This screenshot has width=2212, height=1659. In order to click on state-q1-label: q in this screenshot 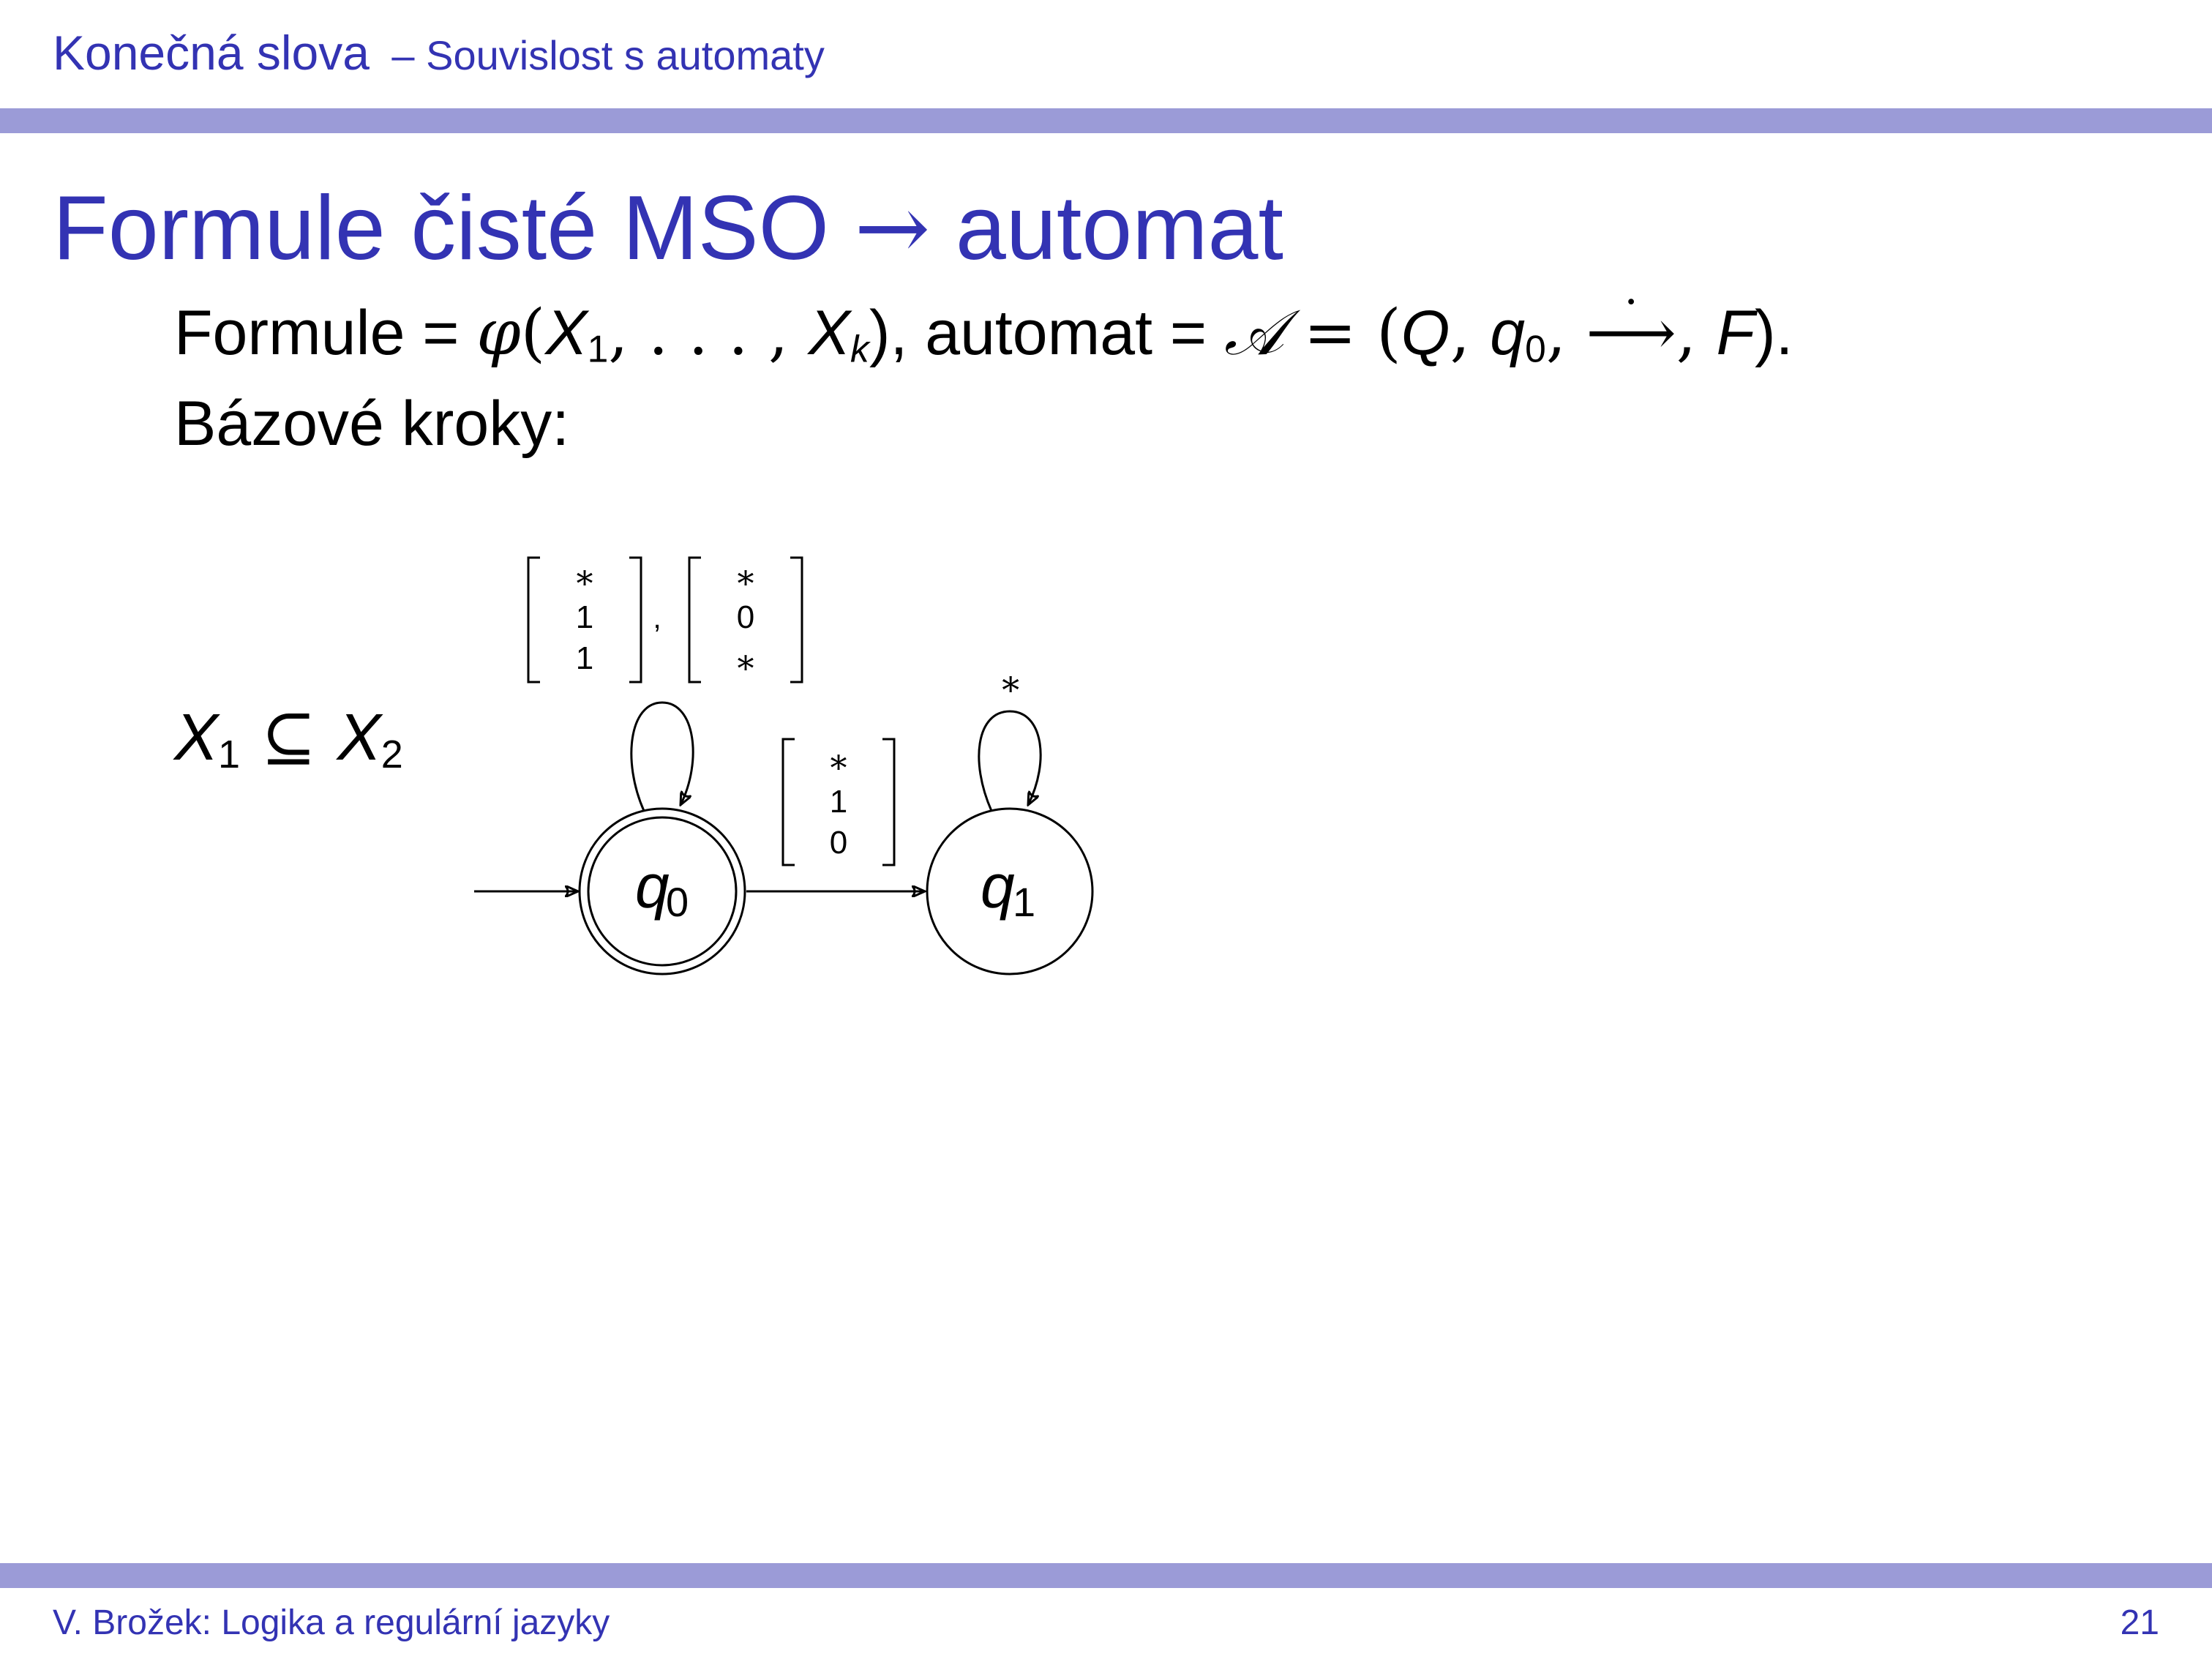, I will do `click(998, 886)`.